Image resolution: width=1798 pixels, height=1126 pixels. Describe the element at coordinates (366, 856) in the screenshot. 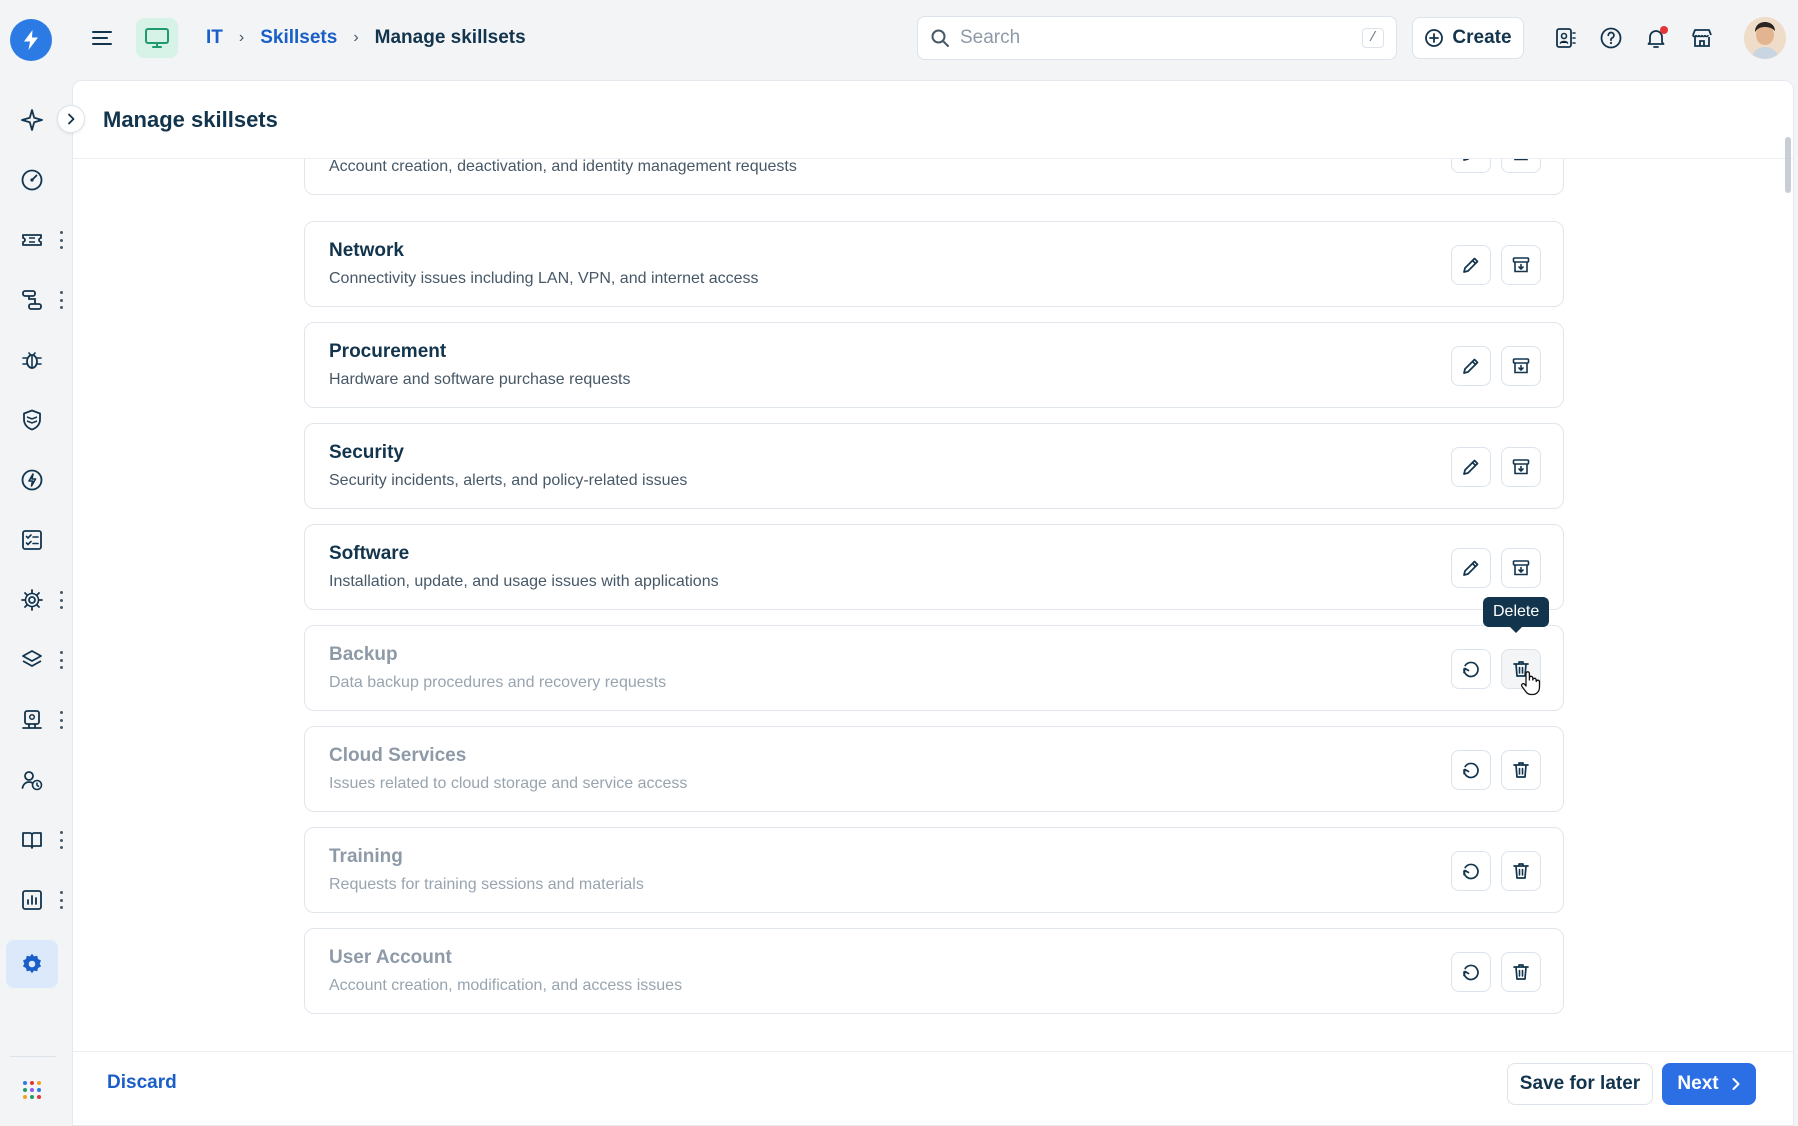

I see `skillset-name: Training` at that location.